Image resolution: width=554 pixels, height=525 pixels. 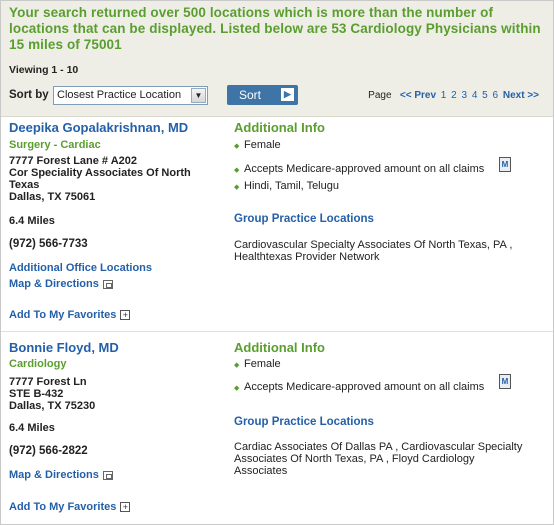 I want to click on sort-label: Sort by, so click(x=29, y=95).